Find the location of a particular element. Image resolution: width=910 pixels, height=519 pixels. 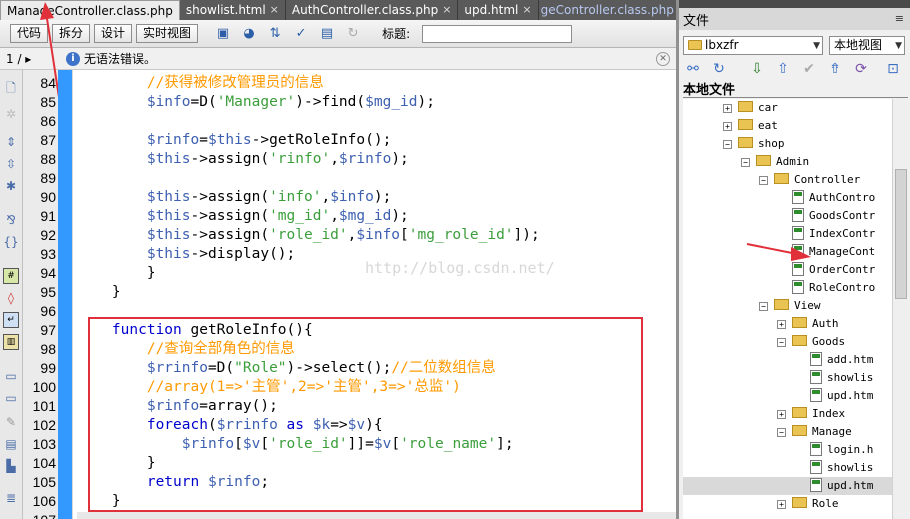

tab-upd: upd.html × is located at coordinates (498, 10).